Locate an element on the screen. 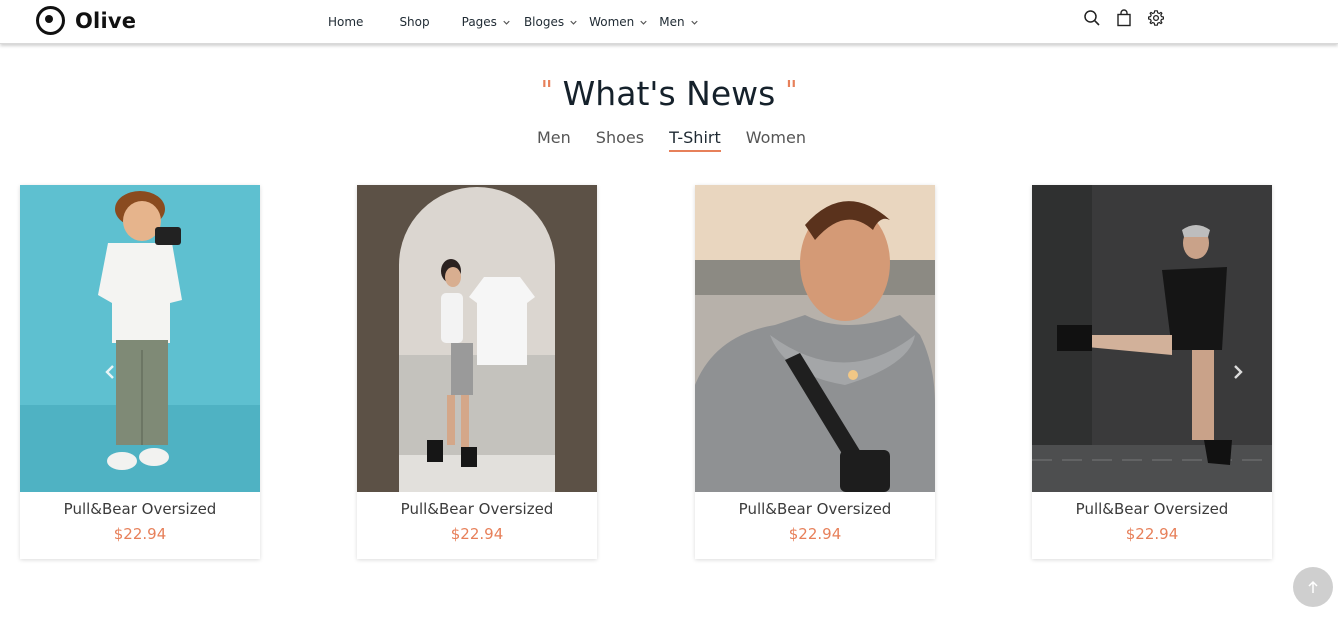 Image resolution: width=1338 pixels, height=622 pixels. nav-item-pages: Pages is located at coordinates (487, 22).